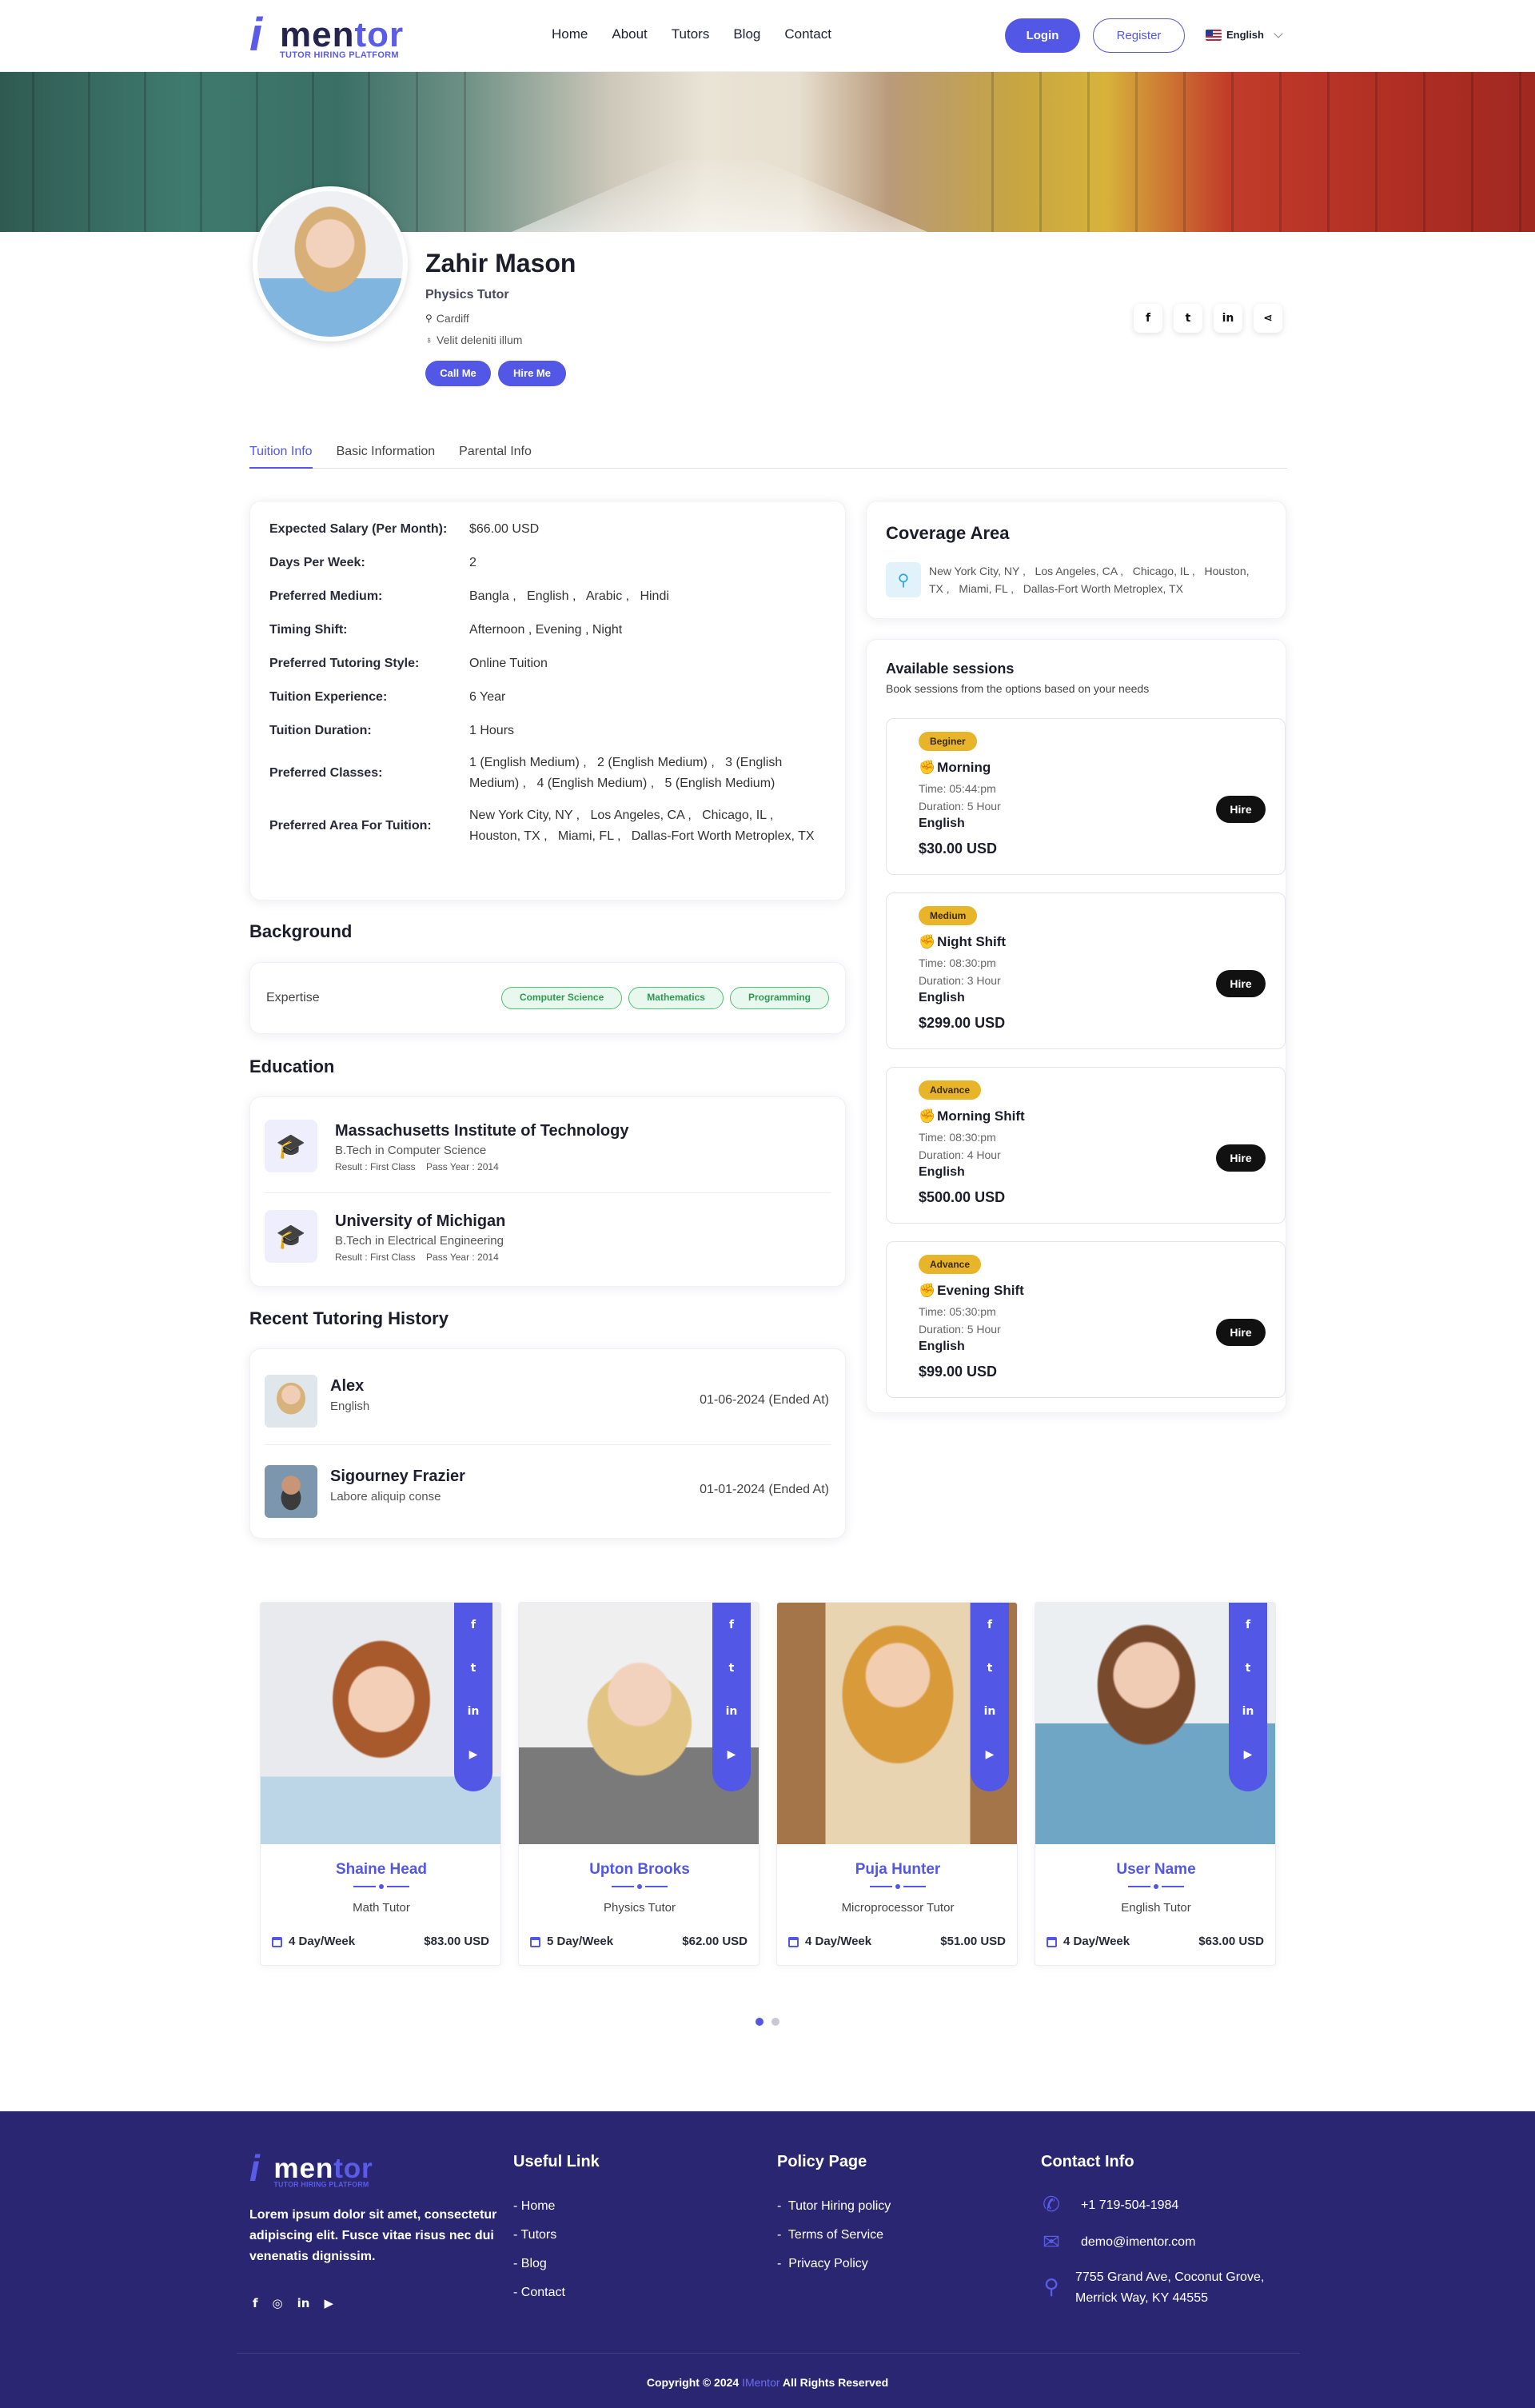  I want to click on session-time: Time: 05:44:pm, so click(957, 788).